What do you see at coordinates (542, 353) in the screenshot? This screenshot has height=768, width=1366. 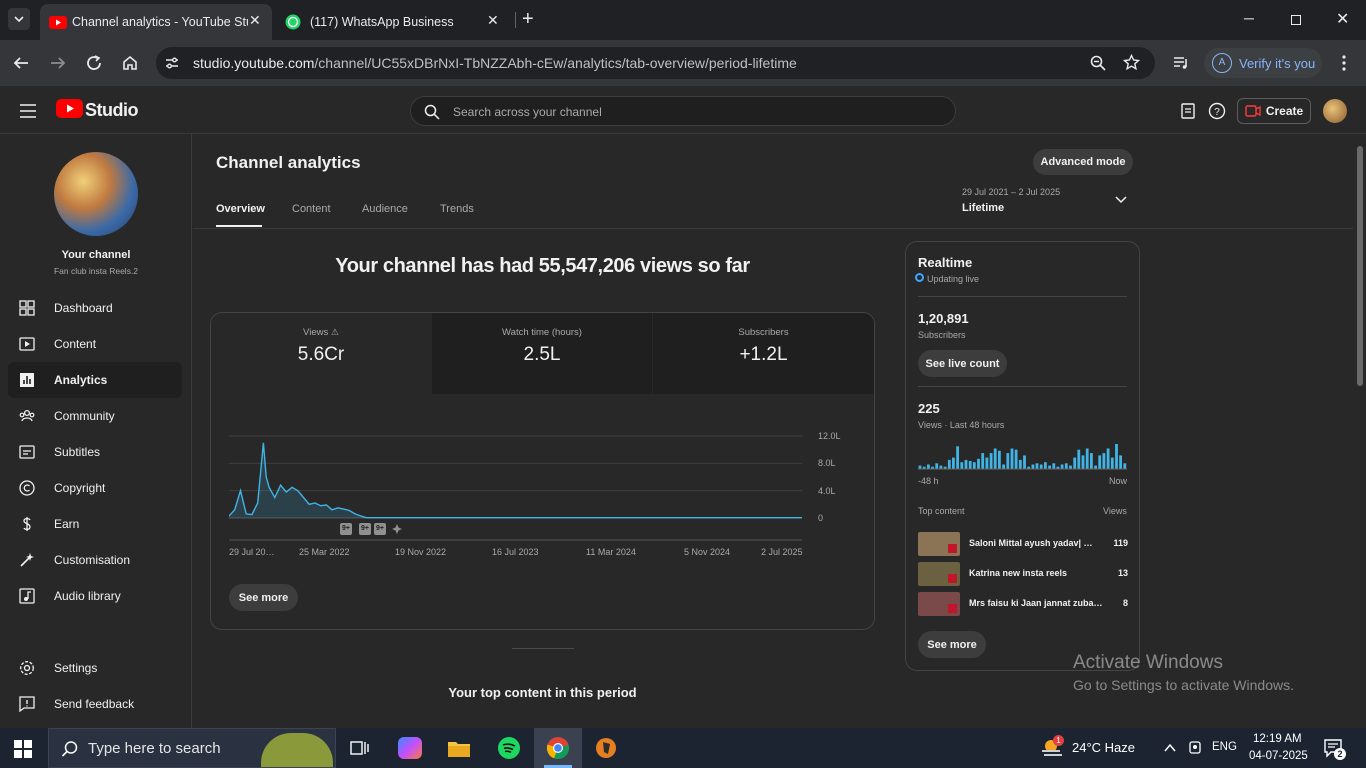 I see `metric-watch-time: Watch time (hours) 2.5L` at bounding box center [542, 353].